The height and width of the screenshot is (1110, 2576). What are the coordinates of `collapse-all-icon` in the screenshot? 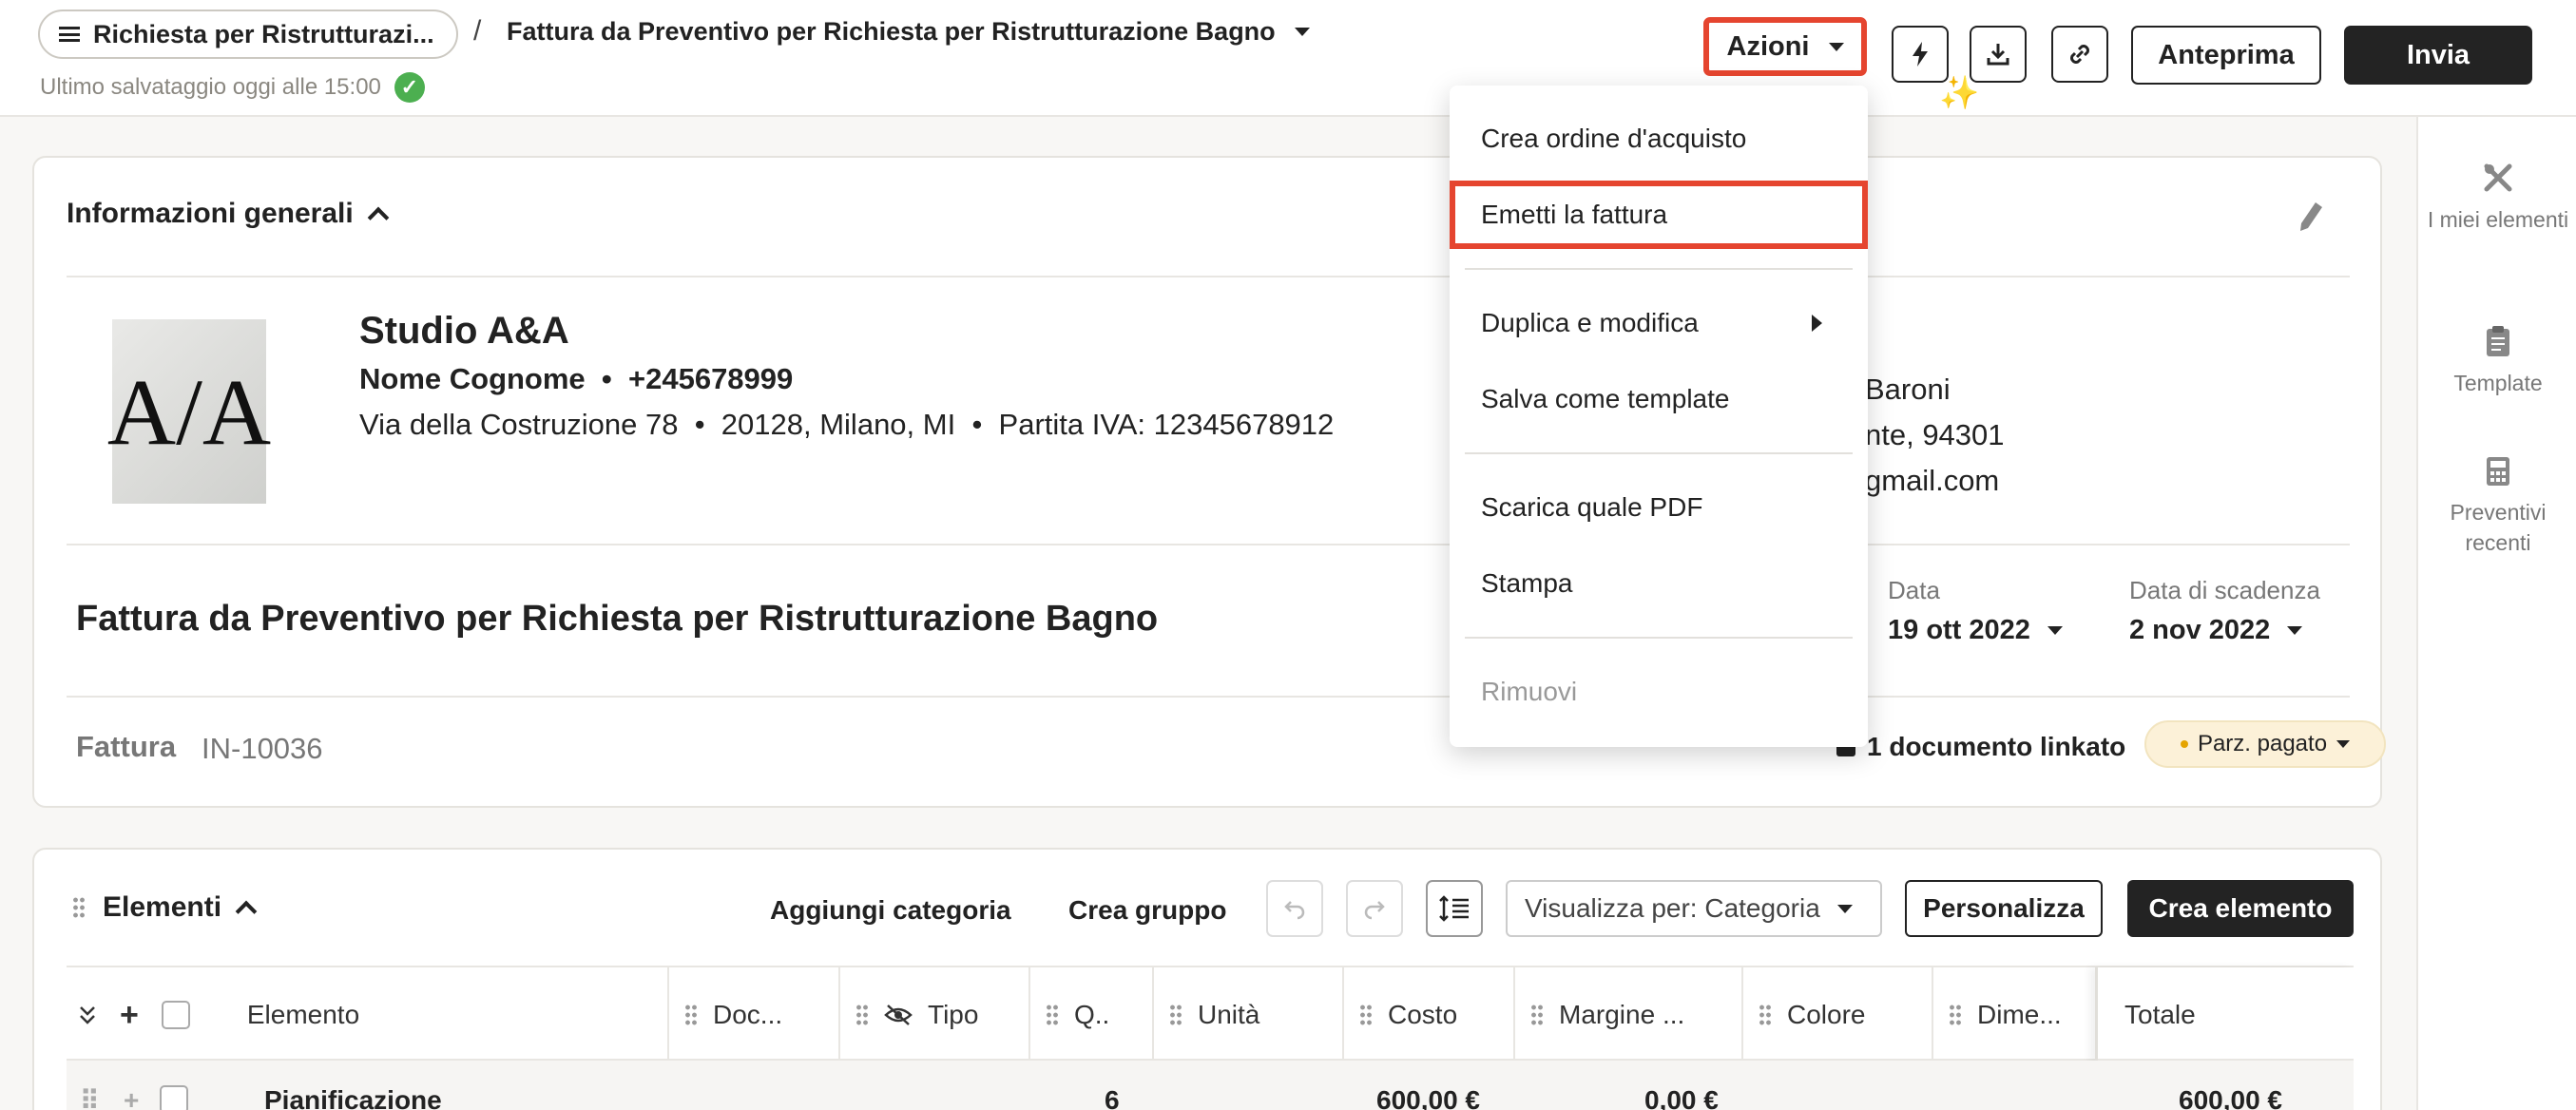 It's located at (87, 1015).